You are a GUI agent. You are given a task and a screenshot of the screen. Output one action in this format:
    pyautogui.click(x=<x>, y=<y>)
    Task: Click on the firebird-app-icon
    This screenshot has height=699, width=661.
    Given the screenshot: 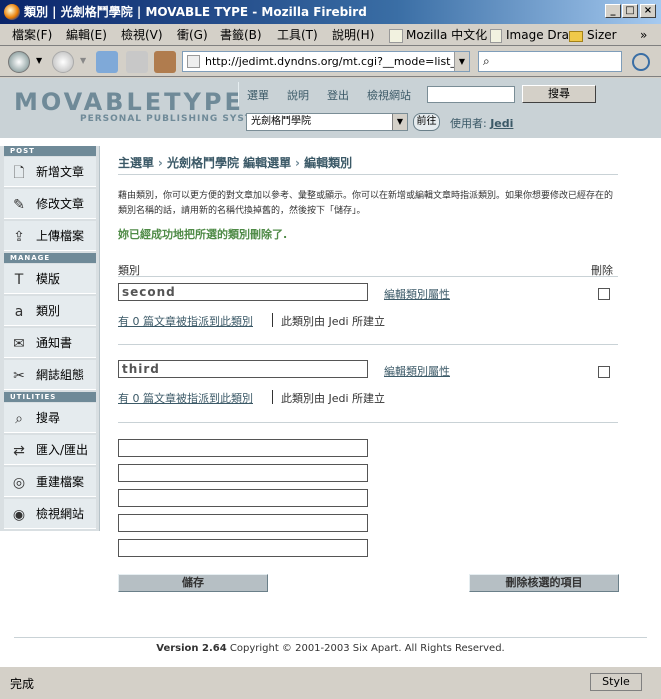 What is the action you would take?
    pyautogui.click(x=12, y=12)
    